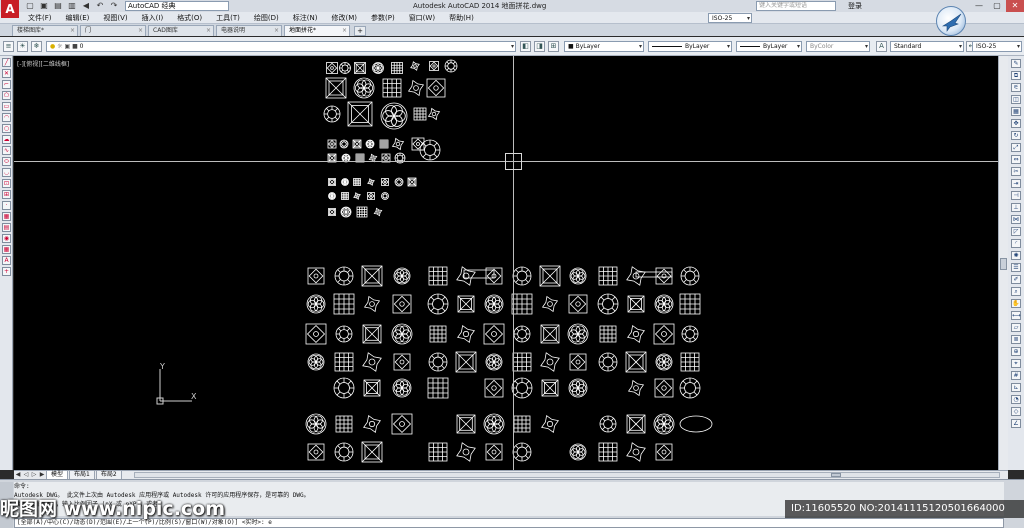  I want to click on mirror-icon: ⚟, so click(1016, 87).